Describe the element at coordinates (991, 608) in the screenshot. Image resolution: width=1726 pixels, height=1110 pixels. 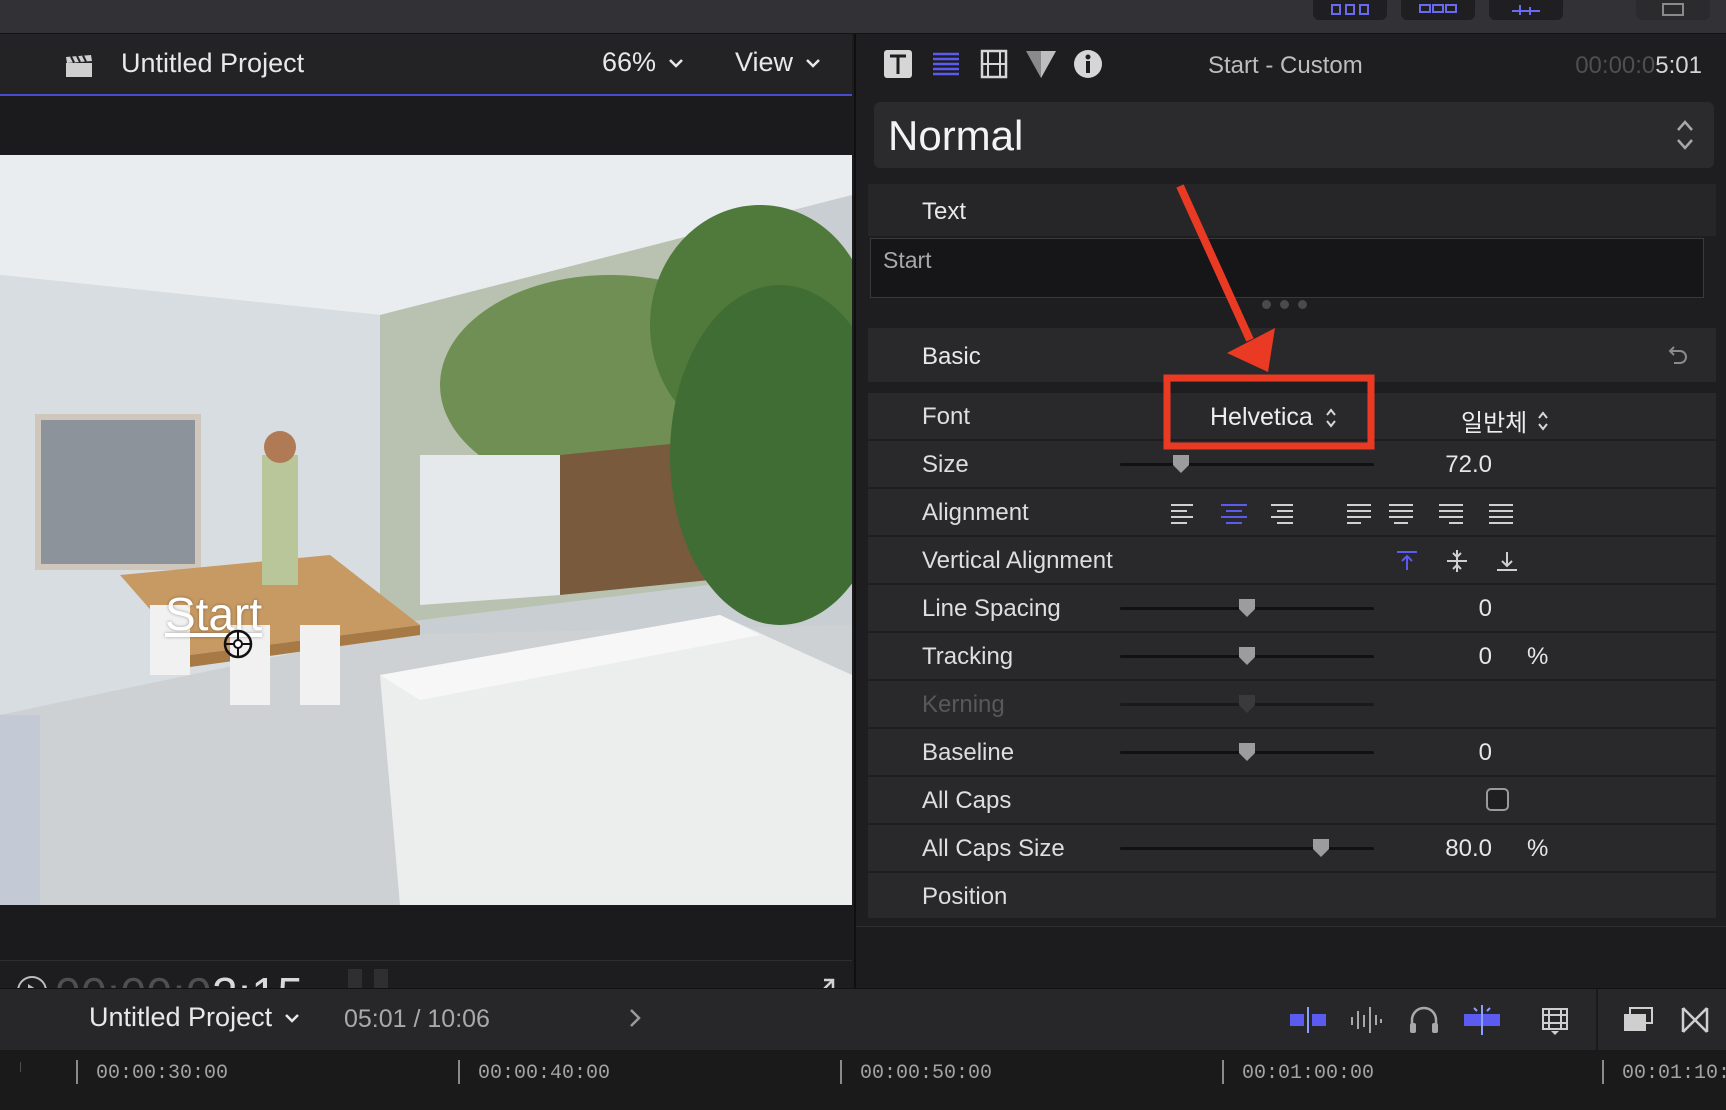
I see `line-spacing-label: Line Spacing` at that location.